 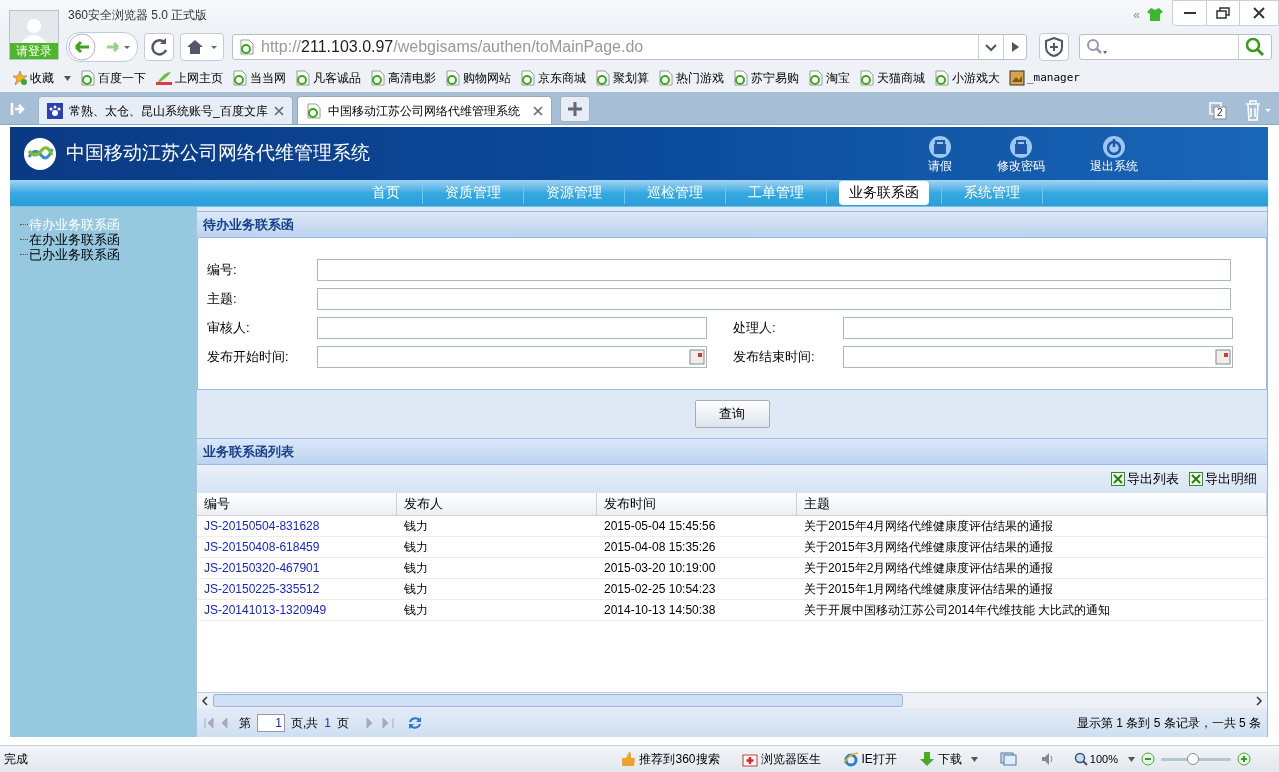 I want to click on bookmark: 京东商城, so click(x=553, y=78).